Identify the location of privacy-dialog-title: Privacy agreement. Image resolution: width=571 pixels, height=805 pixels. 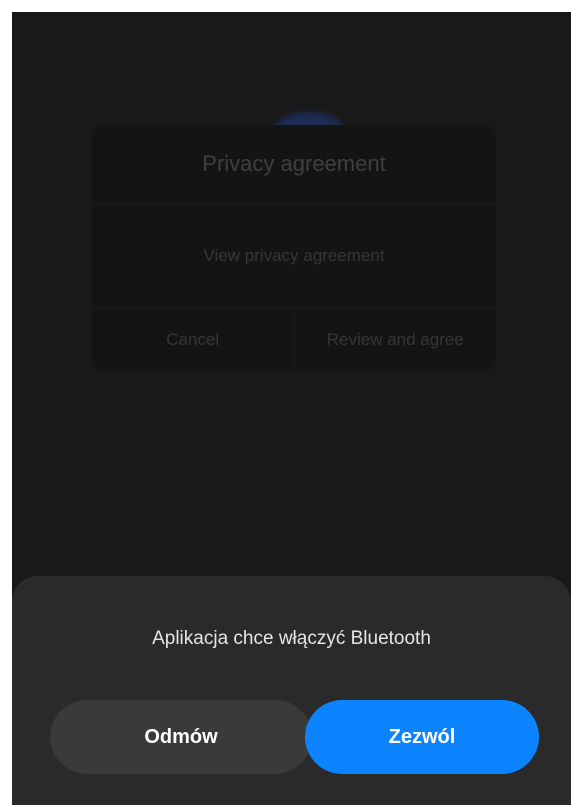
(294, 164).